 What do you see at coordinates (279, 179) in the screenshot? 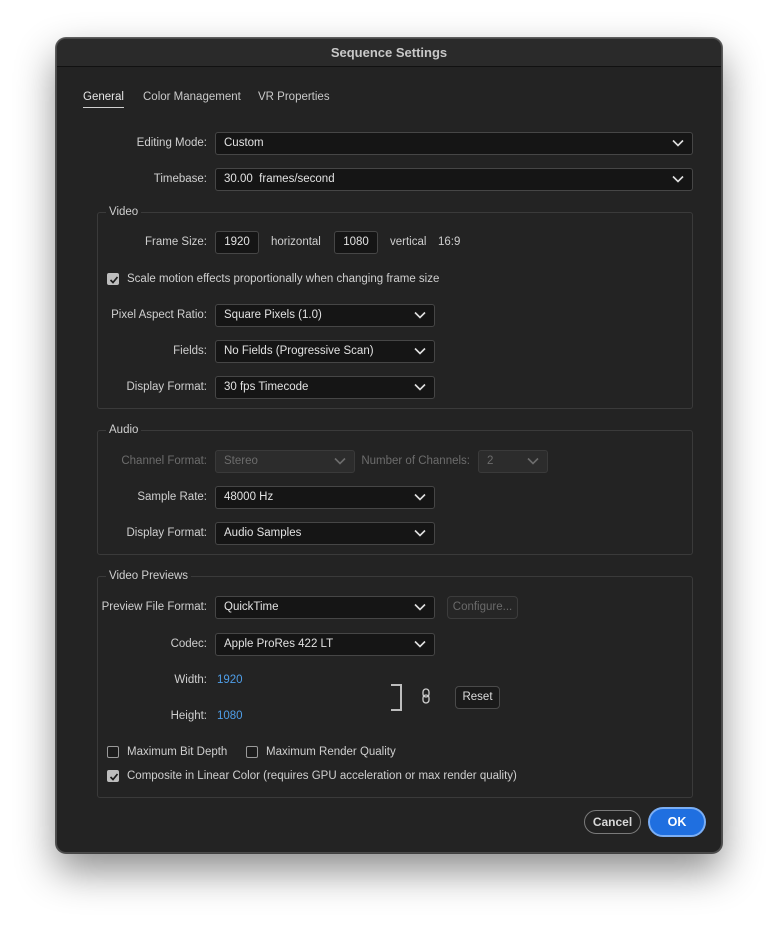
I see `timebase-value: 30.00 frames/second` at bounding box center [279, 179].